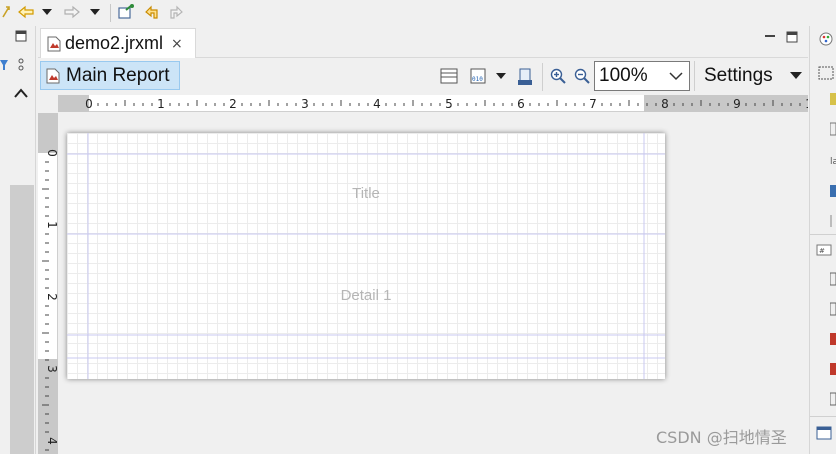 The width and height of the screenshot is (836, 454). What do you see at coordinates (366, 193) in the screenshot?
I see `band-title-label: Title` at bounding box center [366, 193].